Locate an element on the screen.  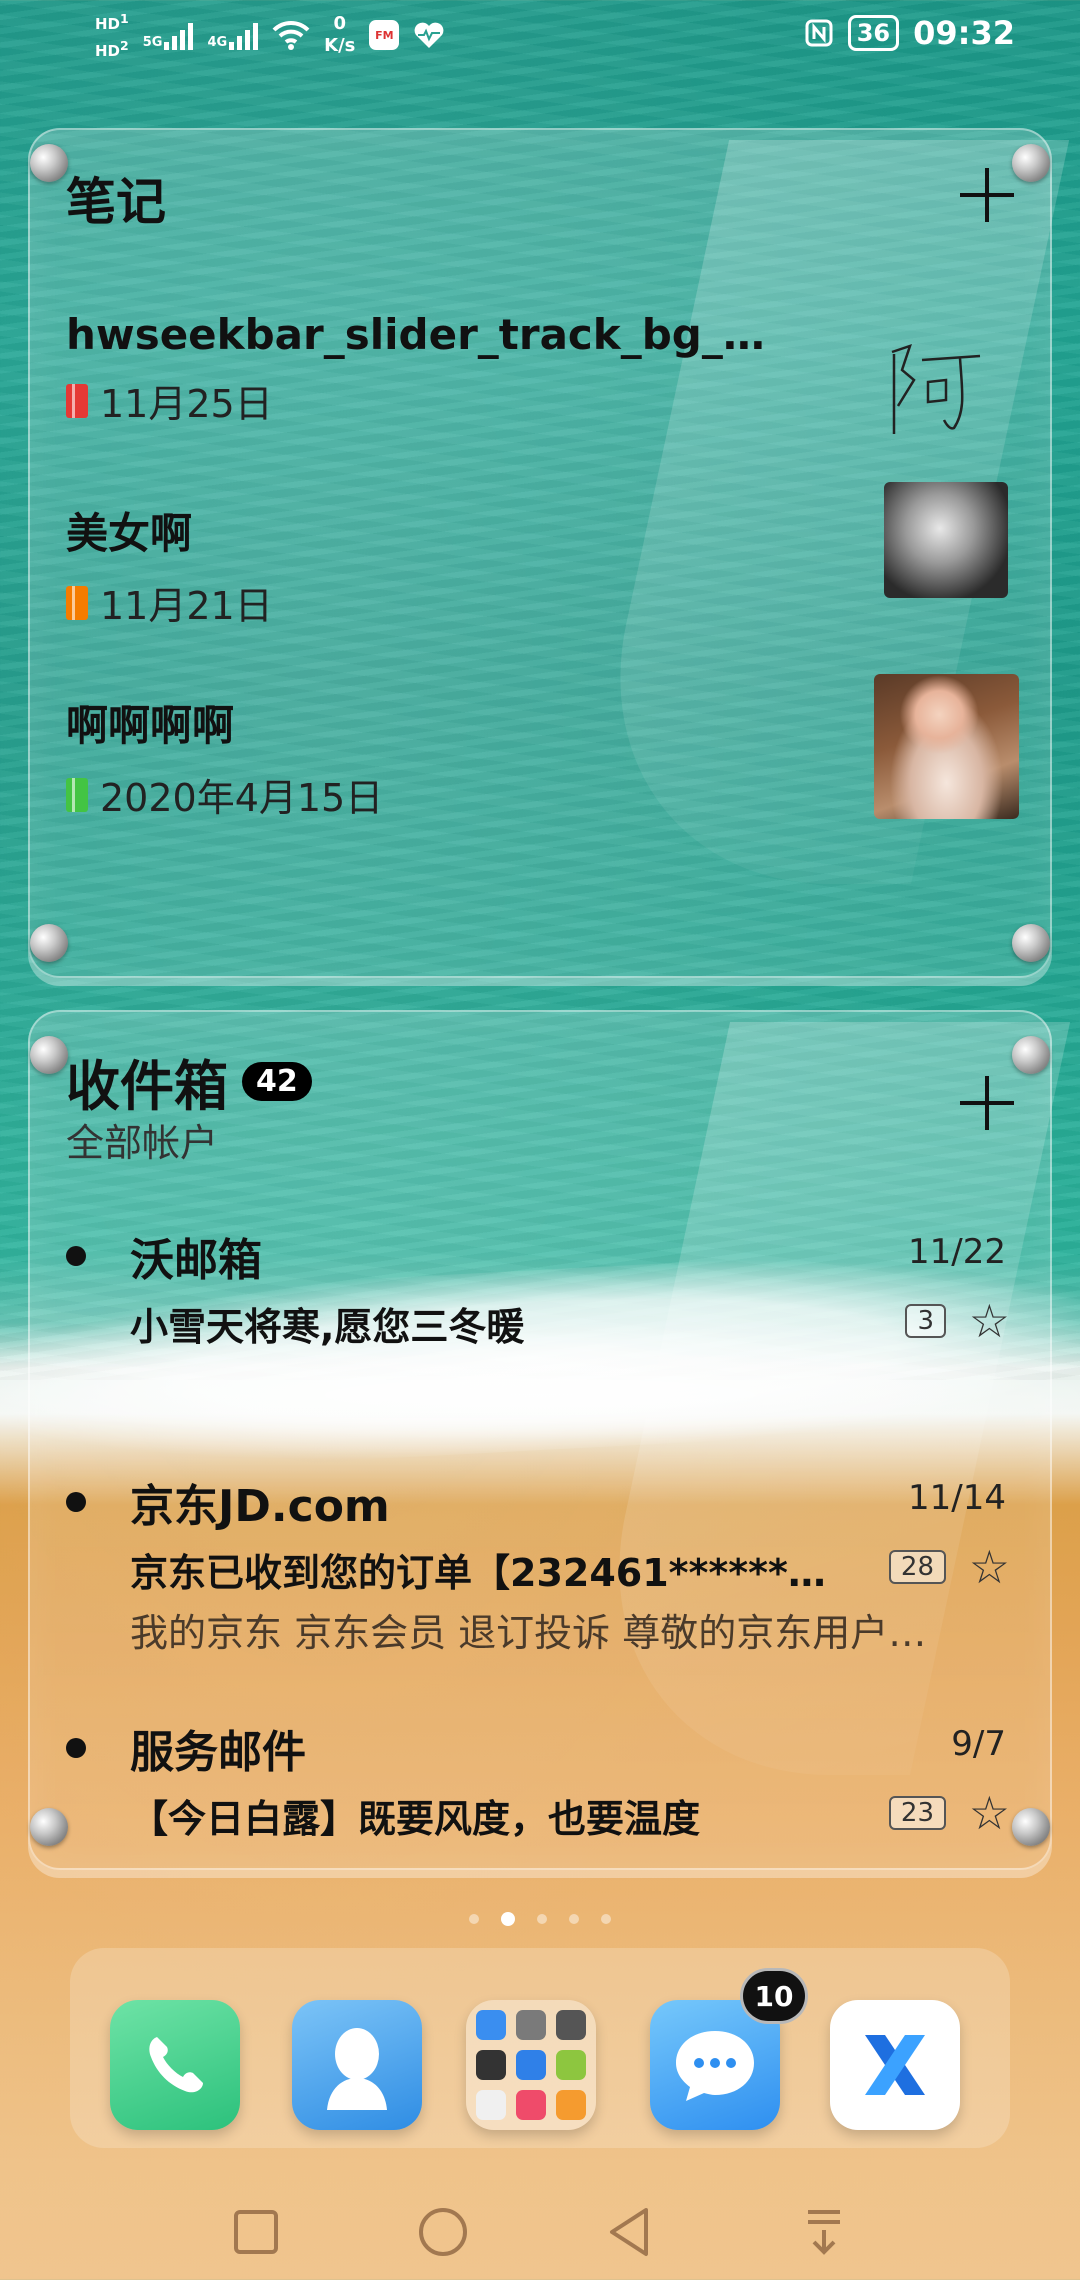
contacts-icon is located at coordinates (357, 2069).